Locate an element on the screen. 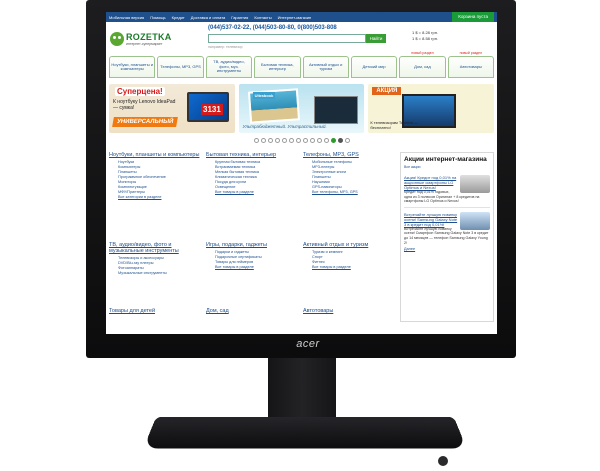 The image size is (600, 471). banner-tv-promo: АКЦИЯ К телевизорам Toshiba — бесплатно! is located at coordinates (431, 108).